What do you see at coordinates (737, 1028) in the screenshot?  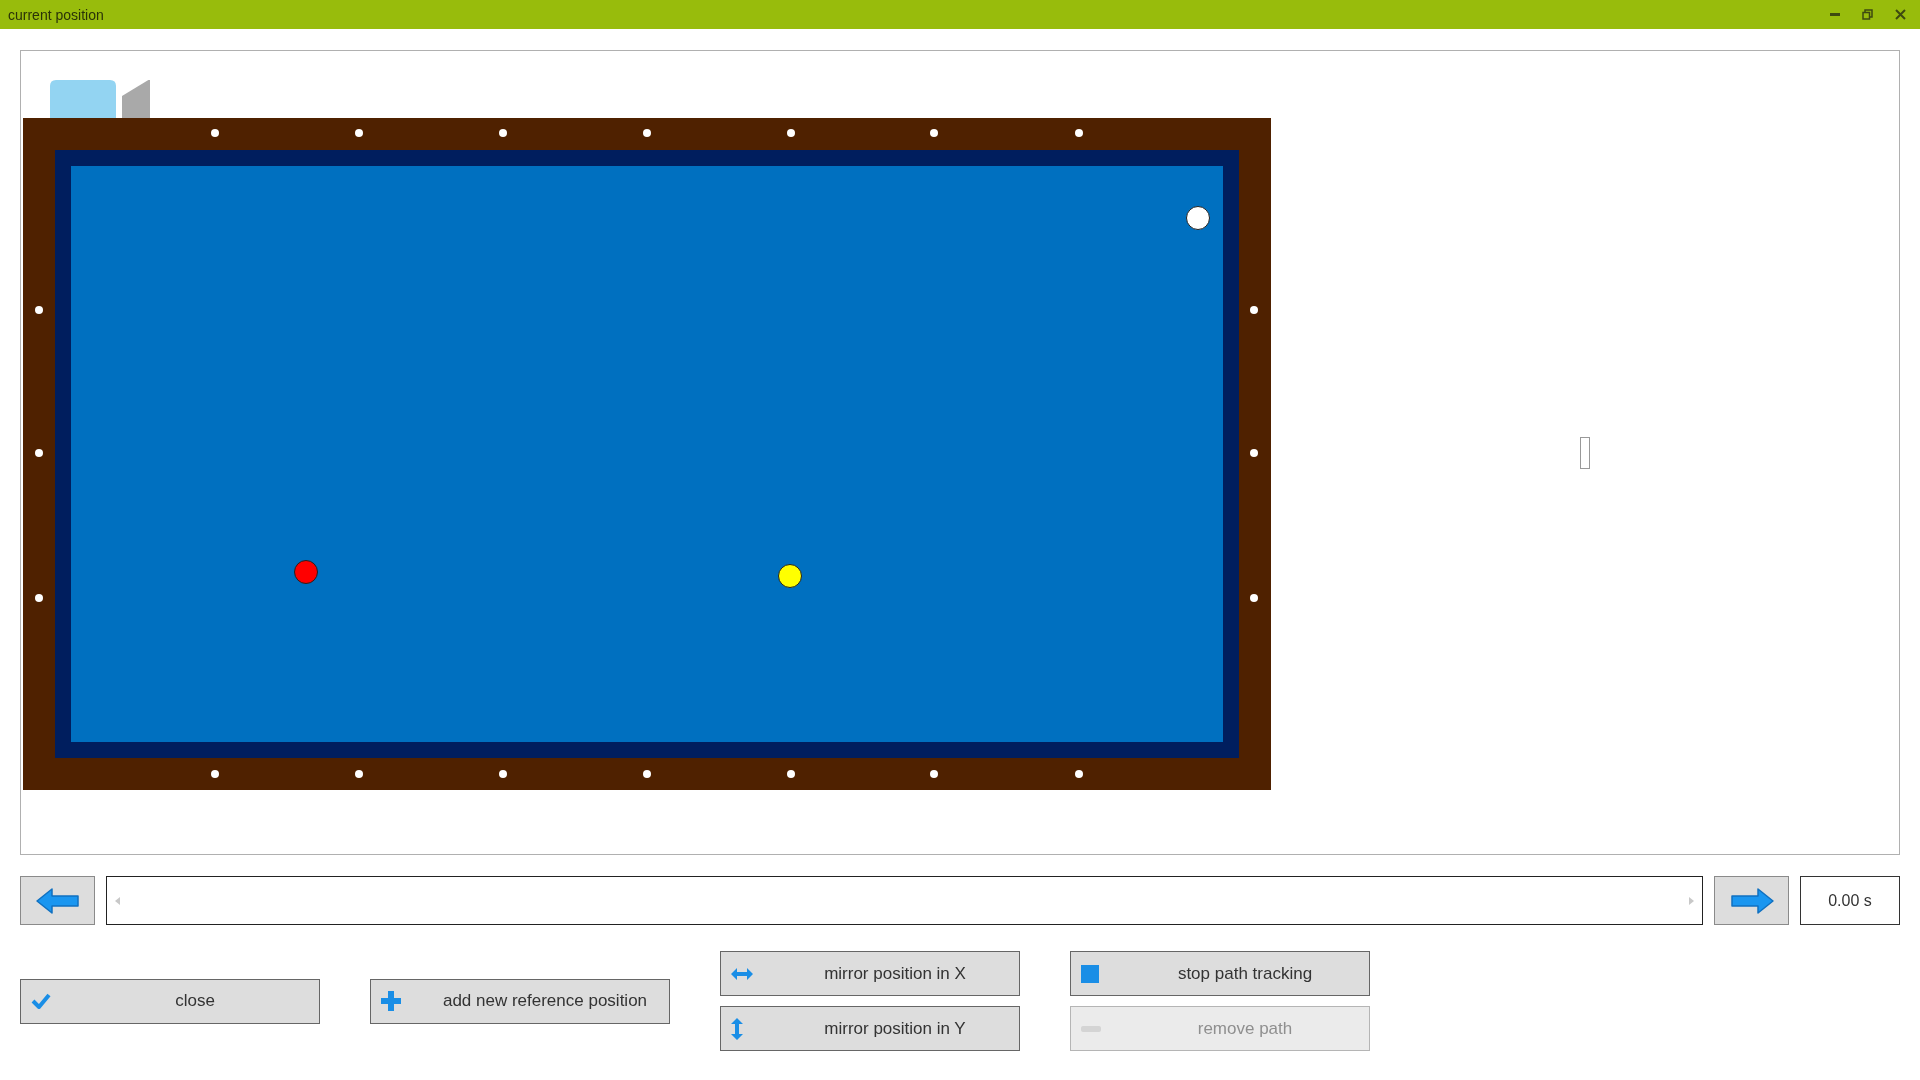 I see `vertical-arrows-icon` at bounding box center [737, 1028].